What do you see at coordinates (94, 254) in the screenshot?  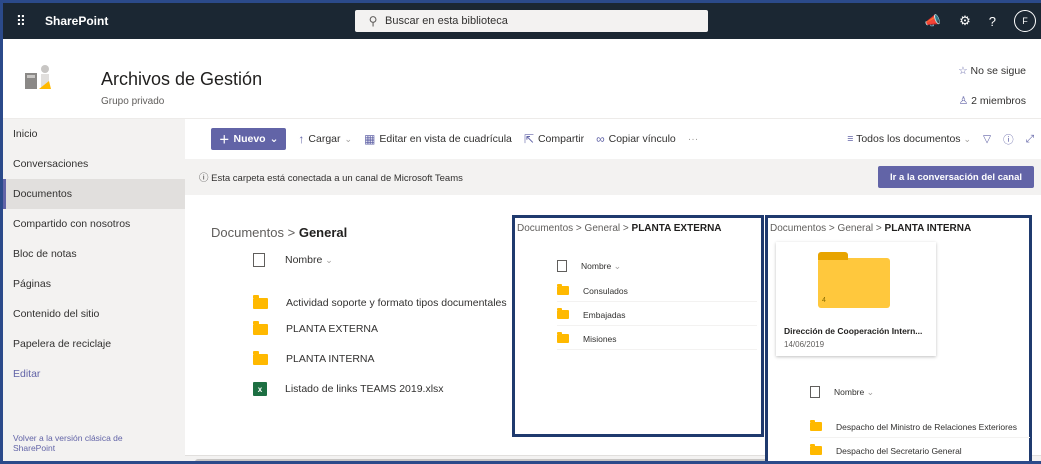 I see `nav-item-bloc-de-notas: Bloc de notas` at bounding box center [94, 254].